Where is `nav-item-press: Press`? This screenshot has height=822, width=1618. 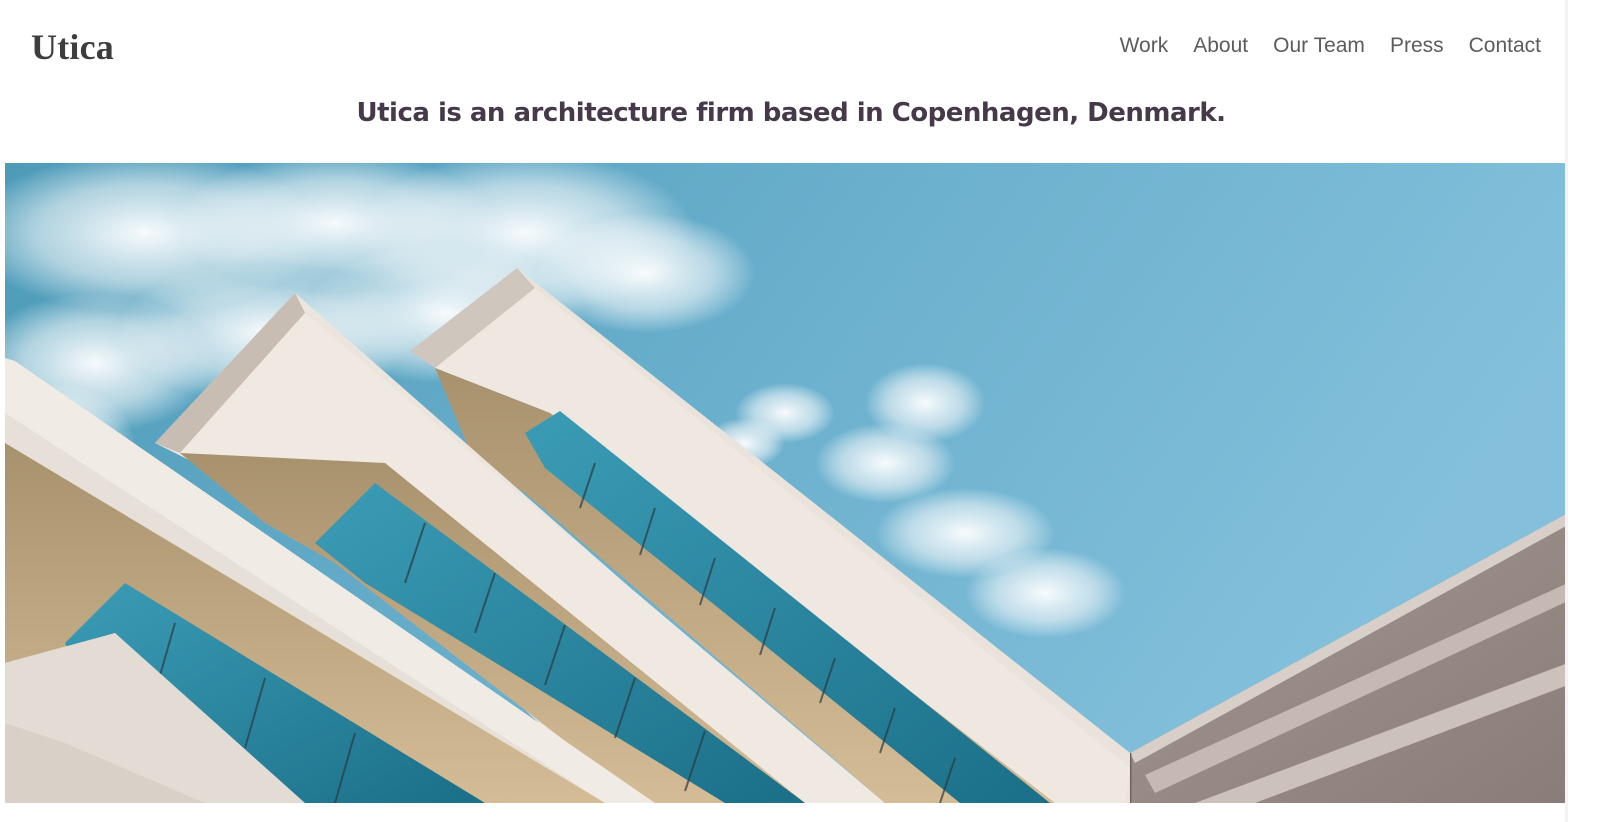
nav-item-press: Press is located at coordinates (1417, 46).